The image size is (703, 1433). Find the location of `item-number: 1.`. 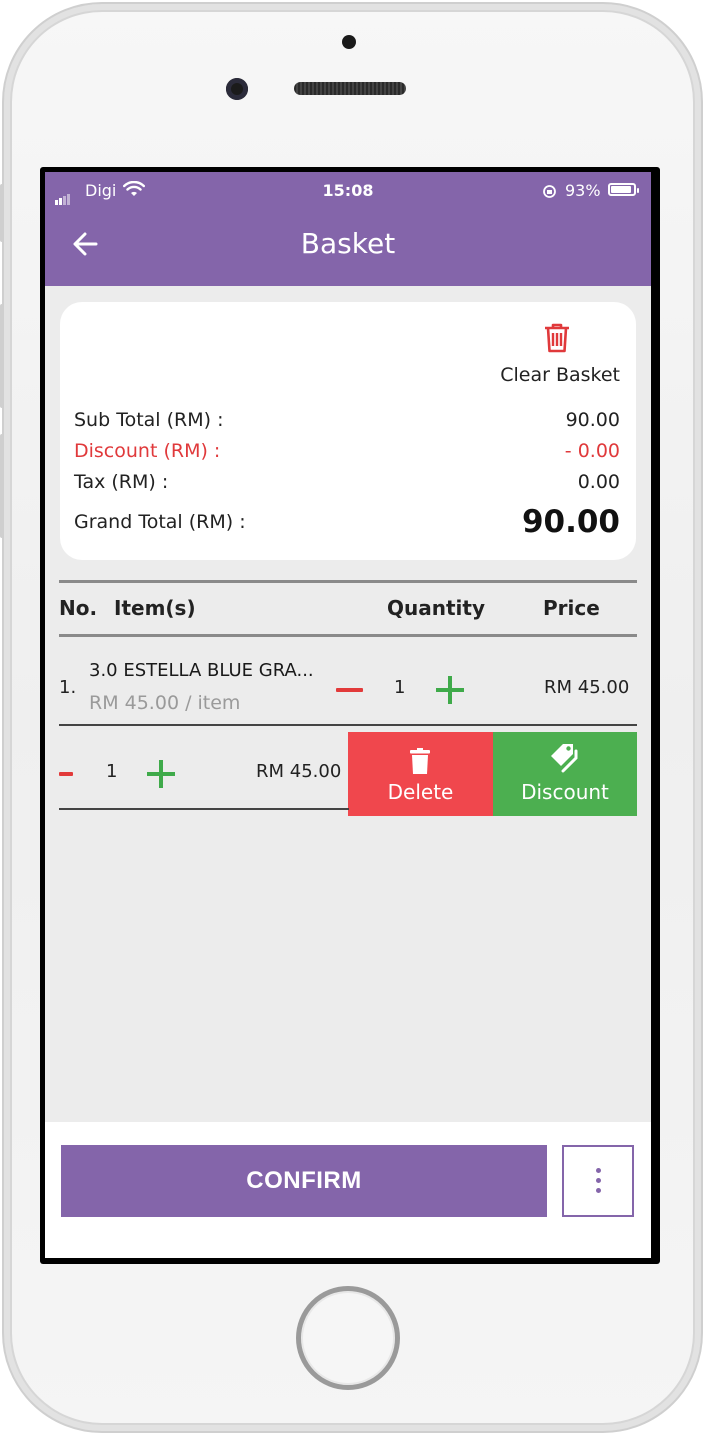

item-number: 1. is located at coordinates (68, 687).